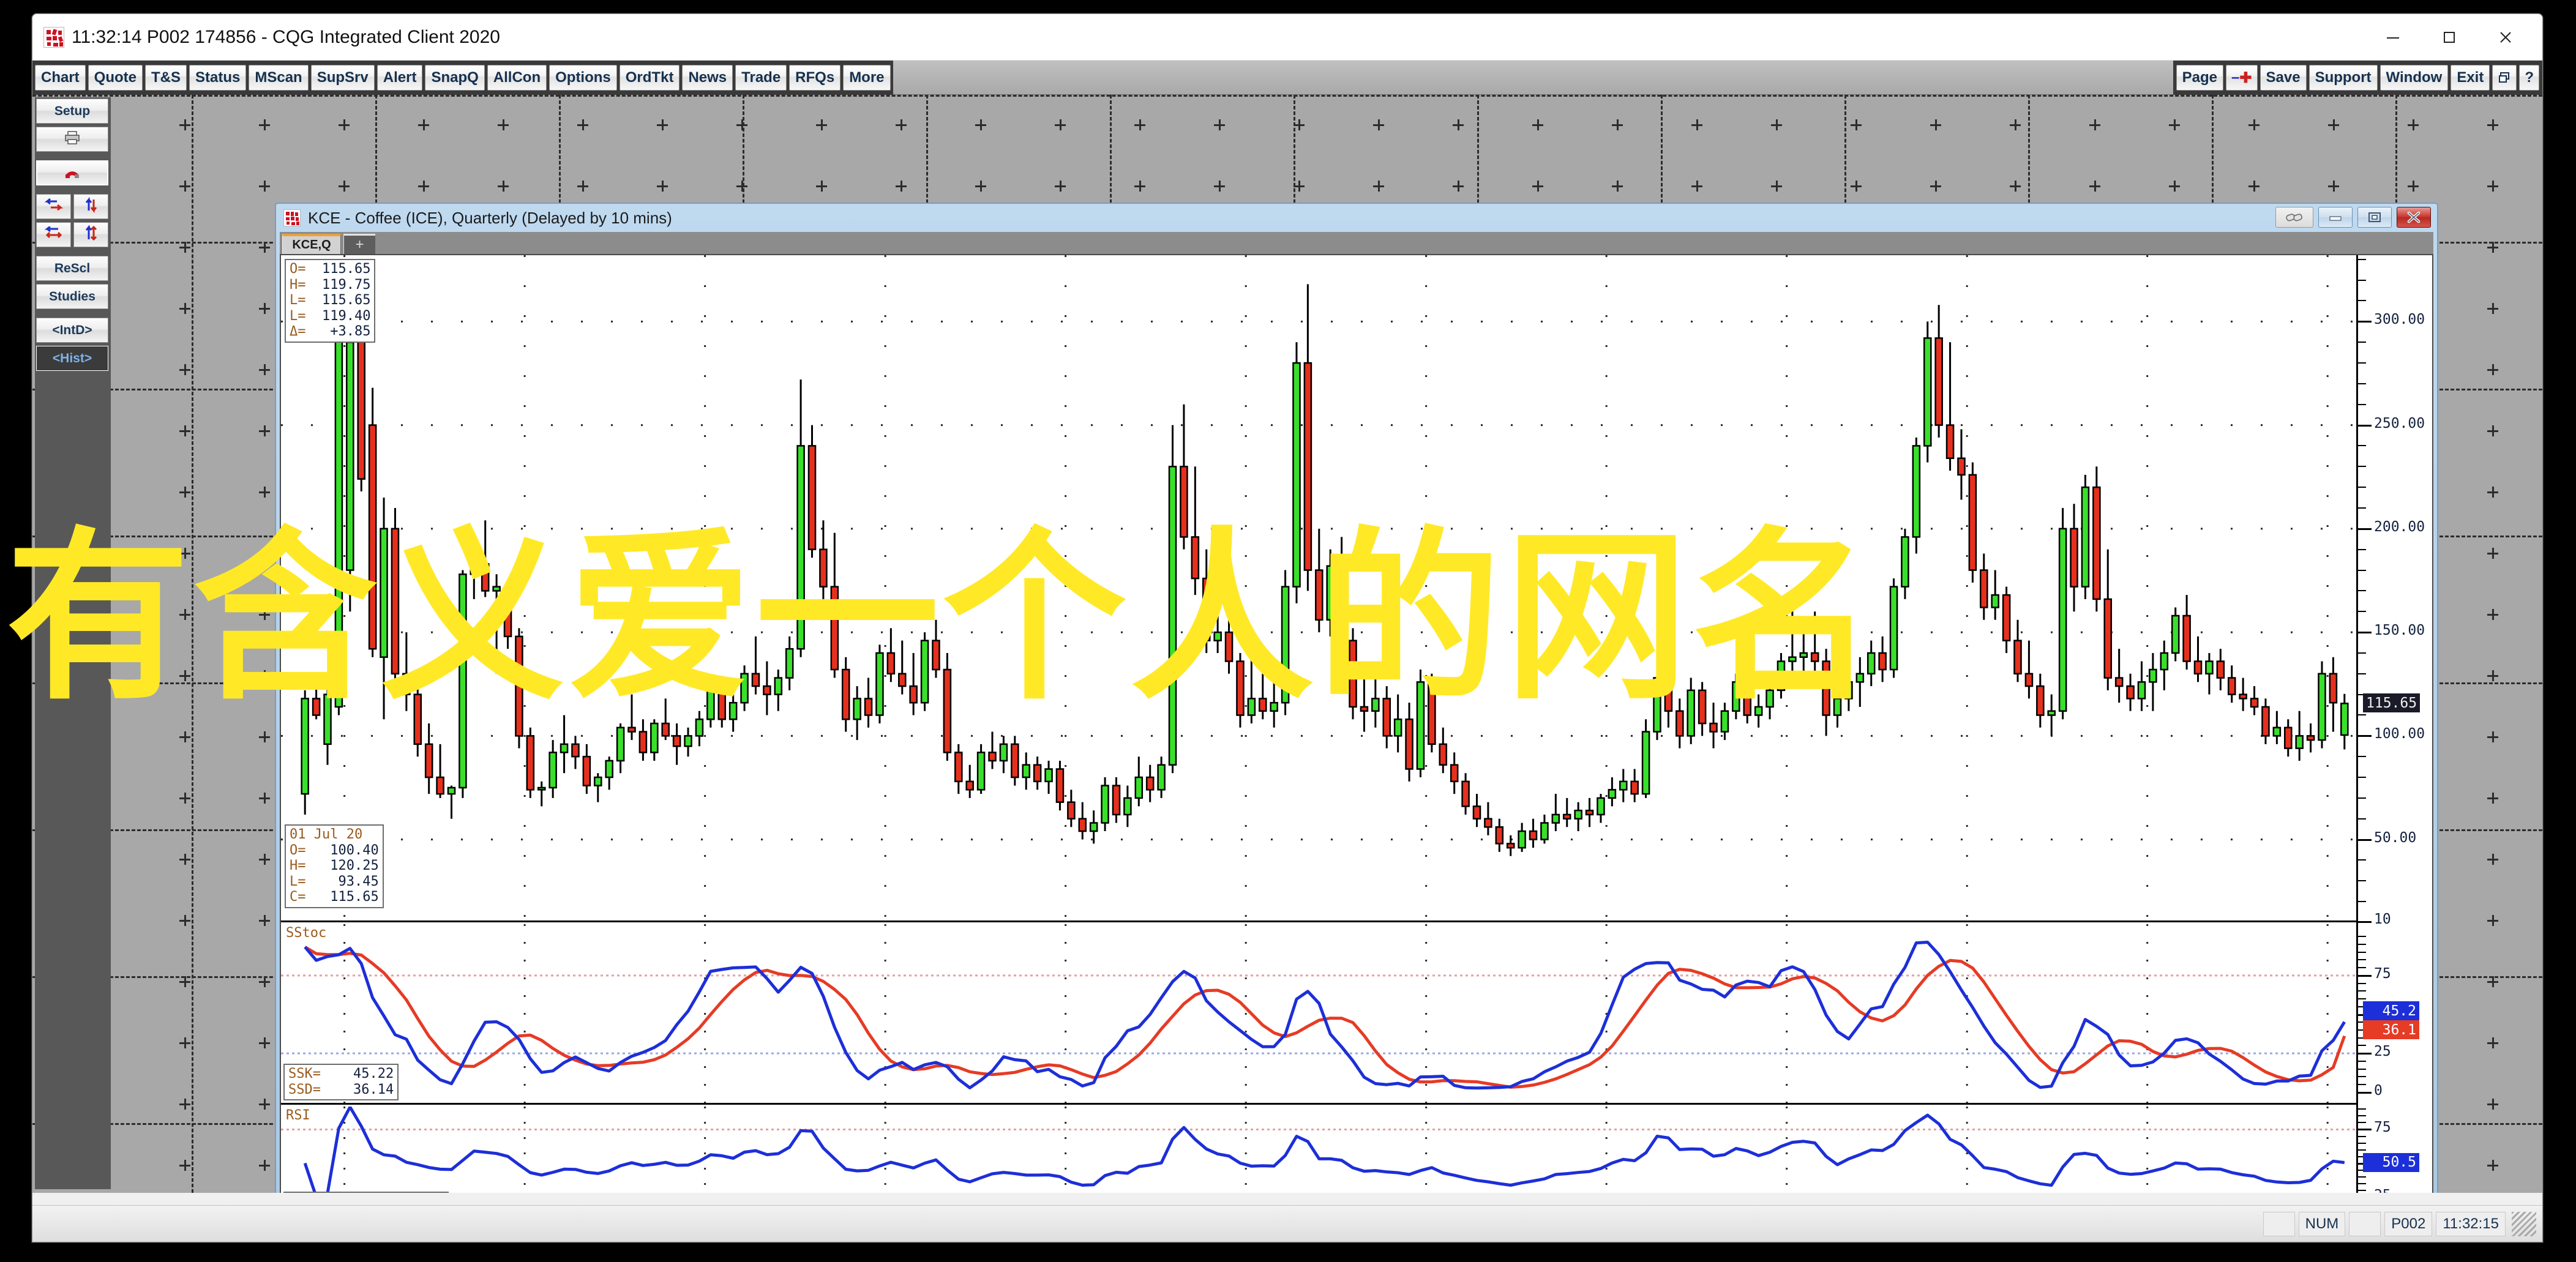 The height and width of the screenshot is (1262, 2576). What do you see at coordinates (72, 330) in the screenshot?
I see `sidebar-item-intraday: <IntD>` at bounding box center [72, 330].